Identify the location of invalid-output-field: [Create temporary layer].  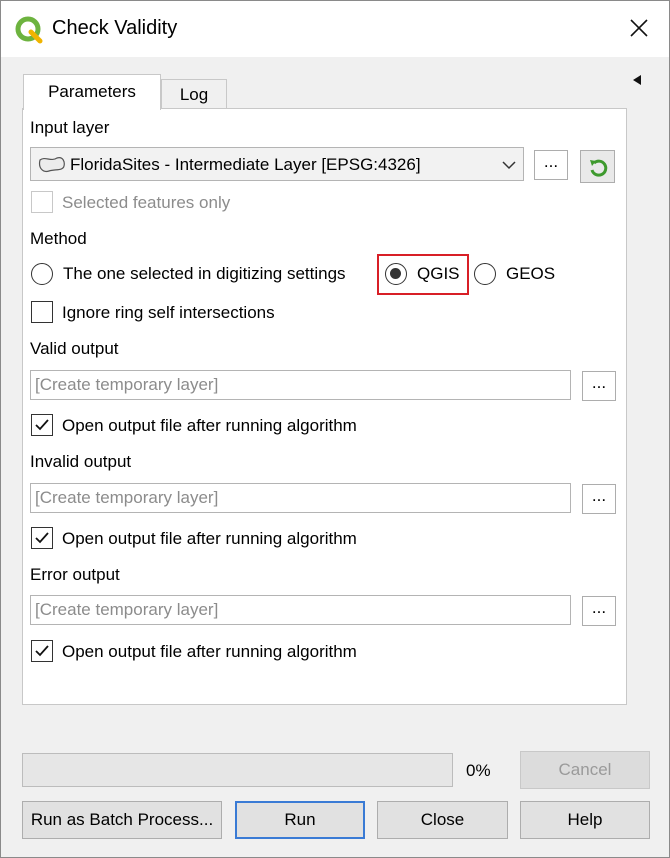
(300, 498).